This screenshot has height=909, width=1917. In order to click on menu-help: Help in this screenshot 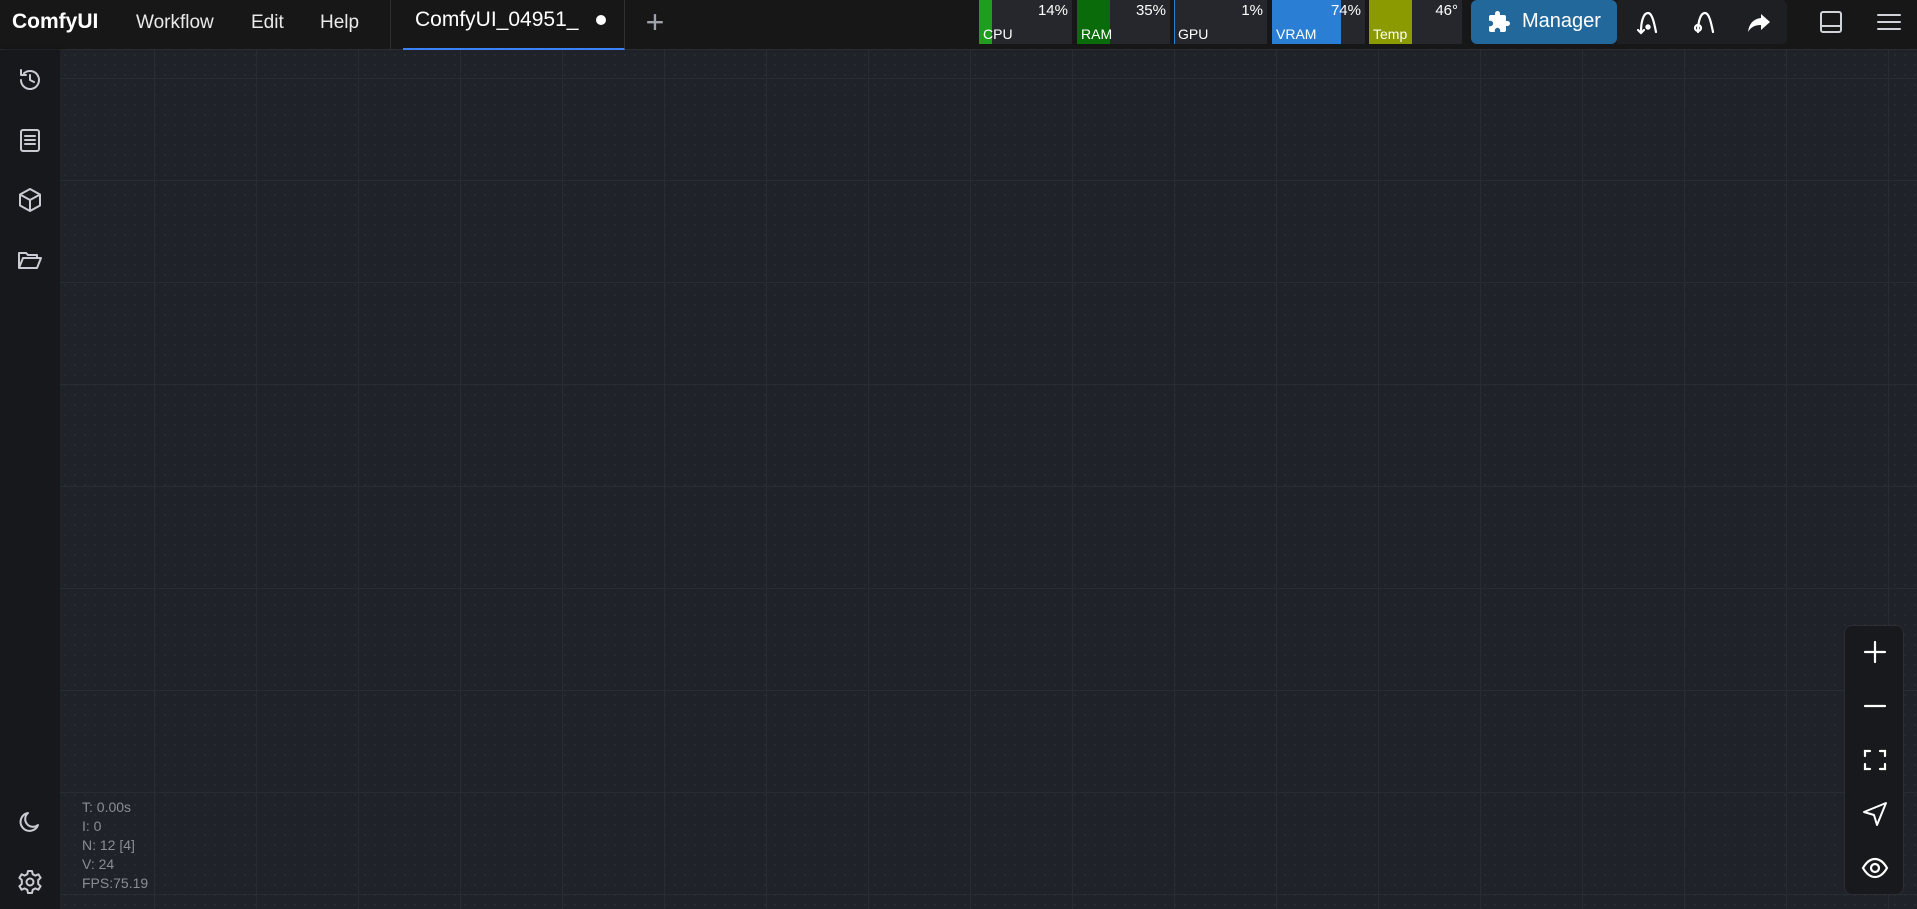, I will do `click(339, 23)`.